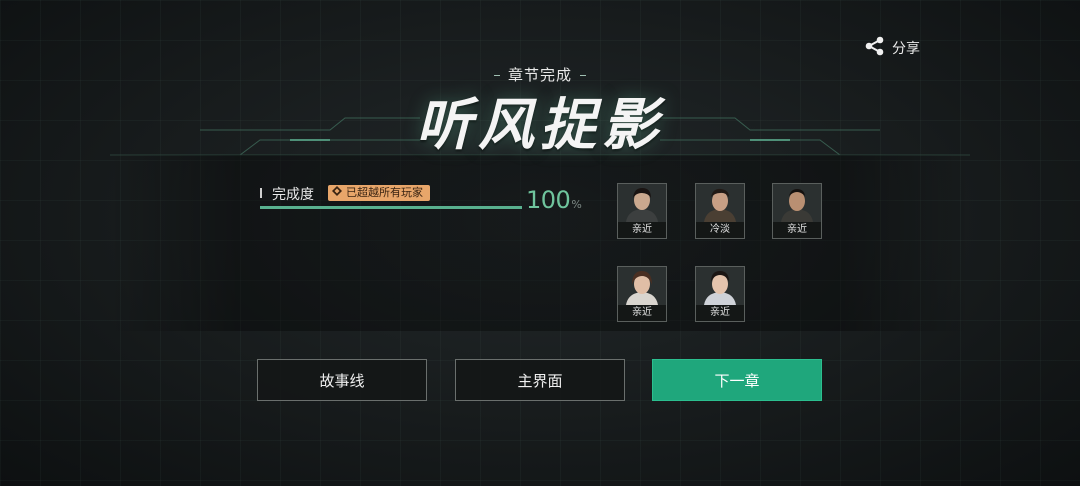 The height and width of the screenshot is (486, 1080). I want to click on share-icon, so click(875, 48).